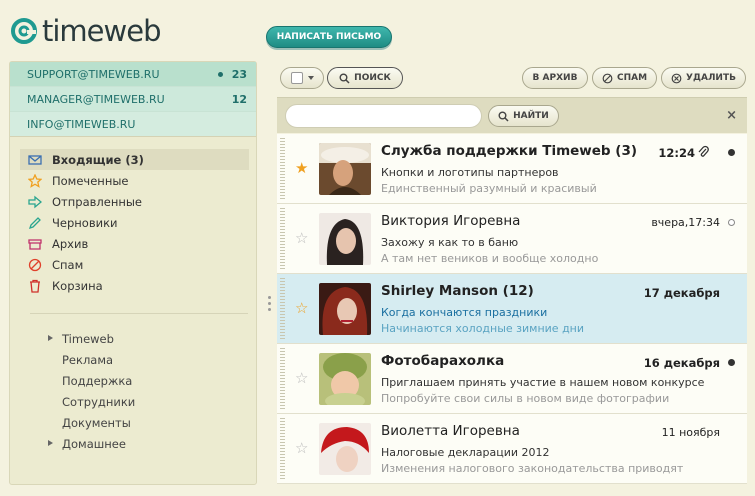  Describe the element at coordinates (329, 37) in the screenshot. I see `compose-button: НАПИСАТЬ ПИСЬМО` at that location.